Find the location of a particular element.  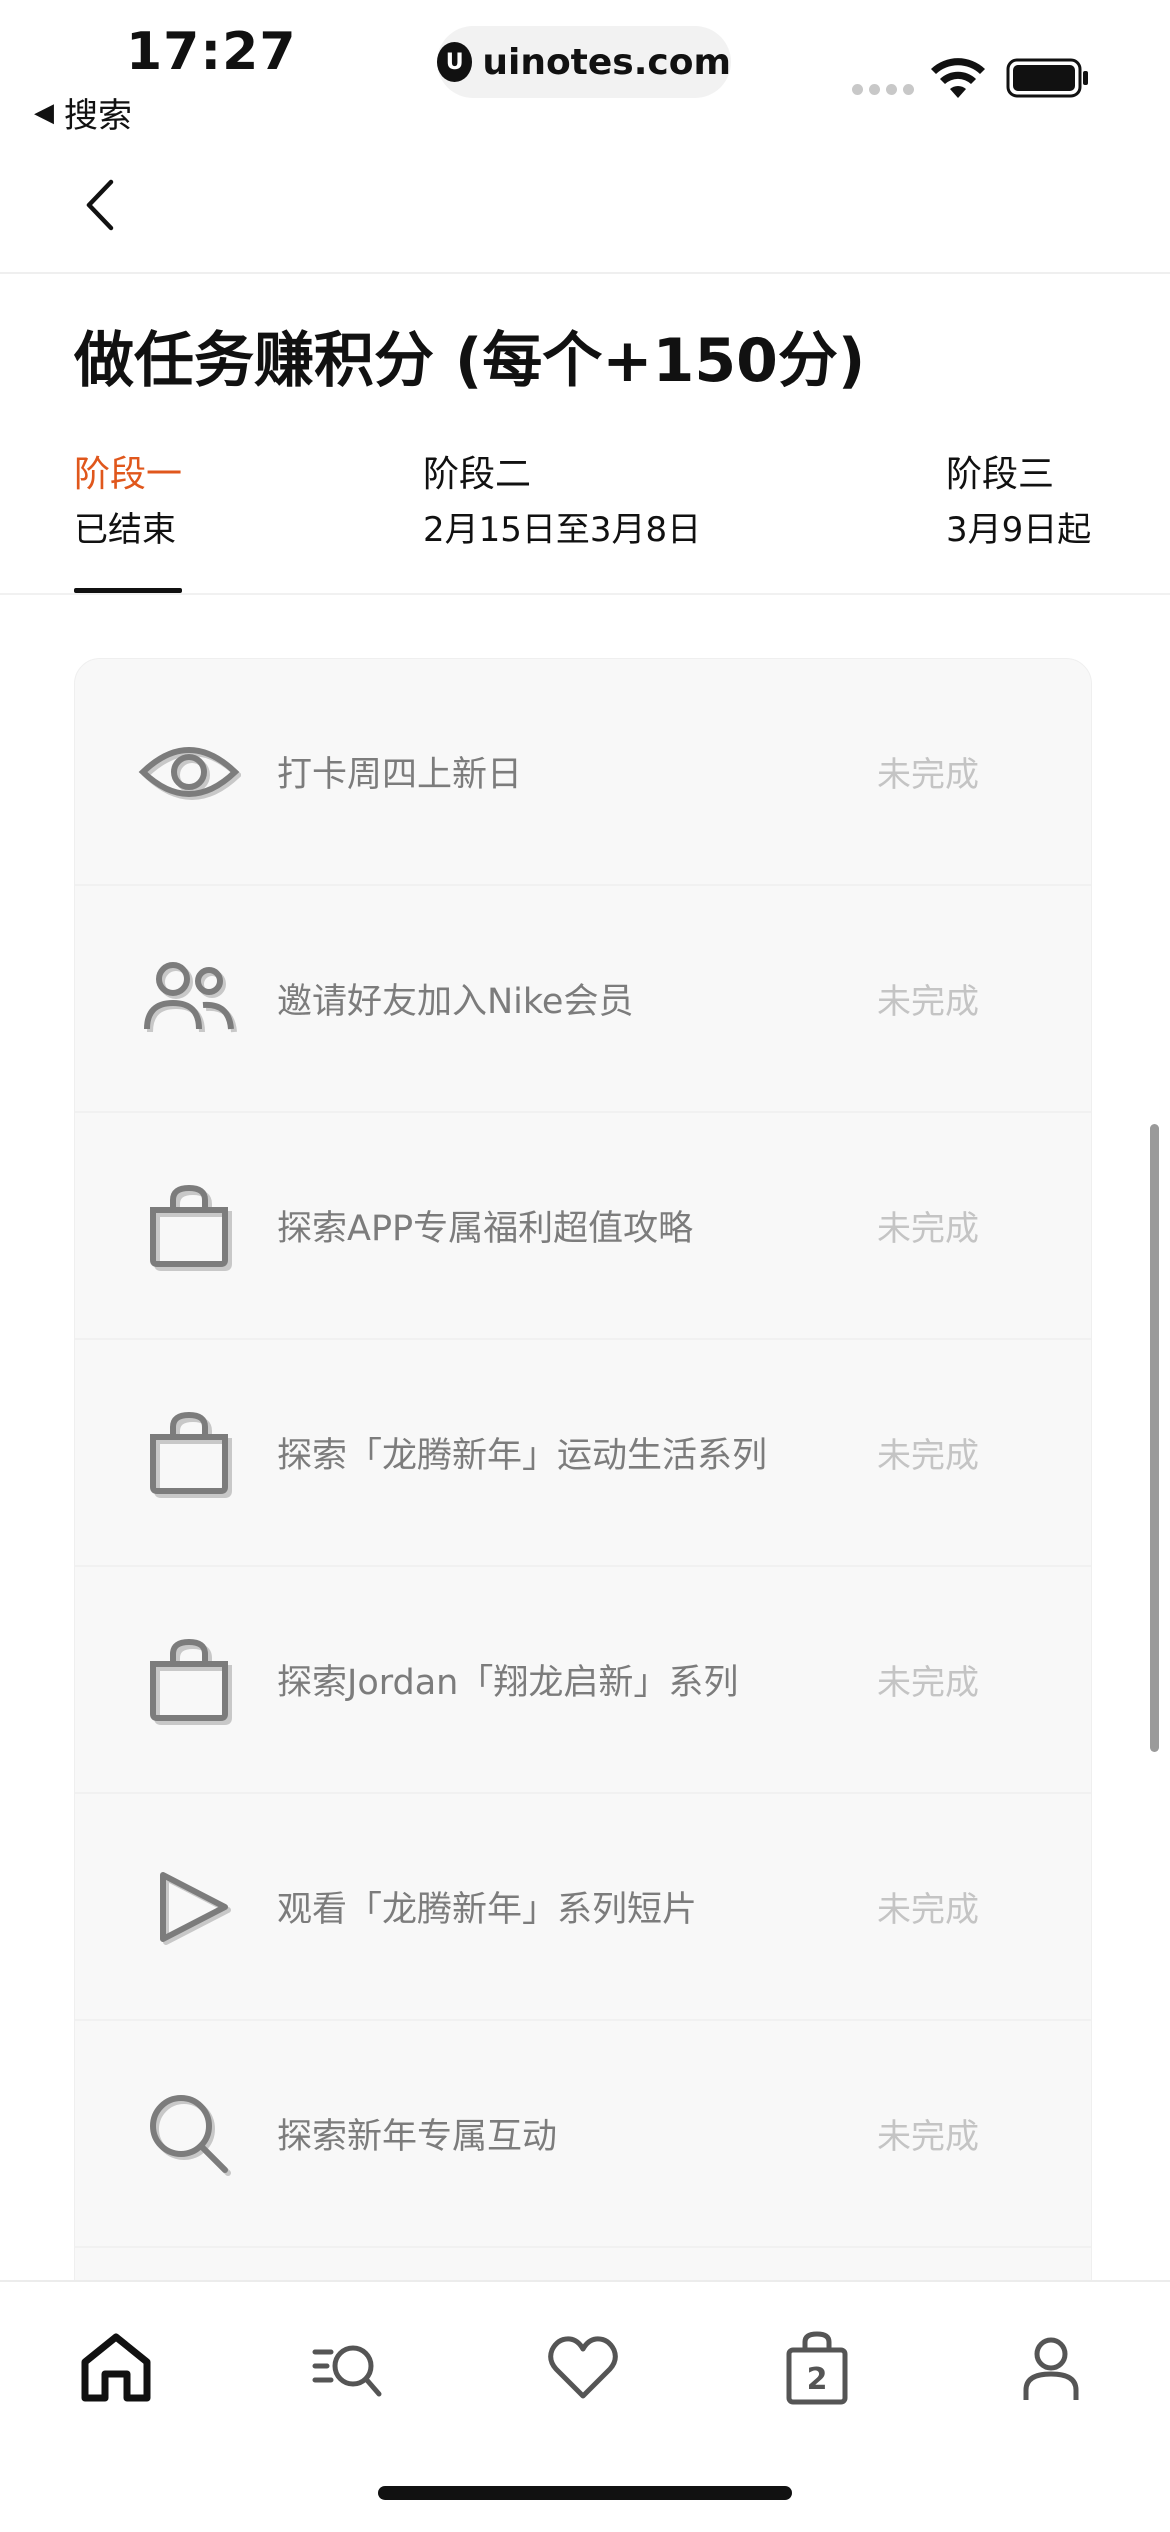

tabbar-home is located at coordinates (116, 2368).